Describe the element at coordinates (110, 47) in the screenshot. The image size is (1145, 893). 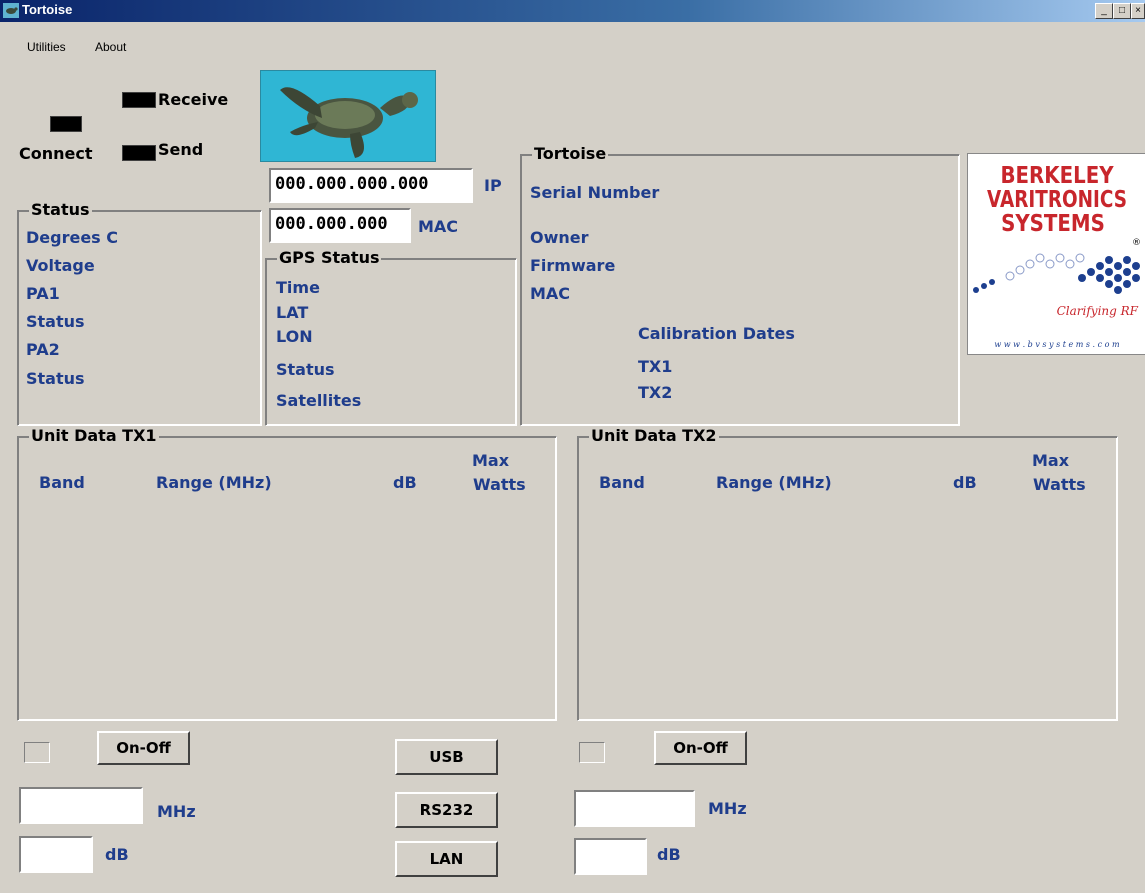
I see `menu-about: About` at that location.